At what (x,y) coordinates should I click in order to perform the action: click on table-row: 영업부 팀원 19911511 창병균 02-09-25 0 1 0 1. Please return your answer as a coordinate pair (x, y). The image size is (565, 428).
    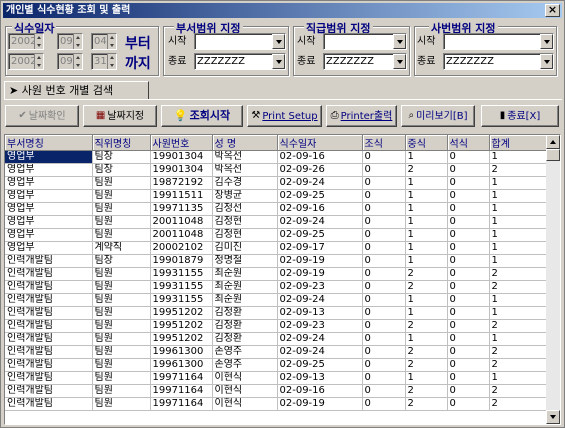
    Looking at the image, I should click on (276, 196).